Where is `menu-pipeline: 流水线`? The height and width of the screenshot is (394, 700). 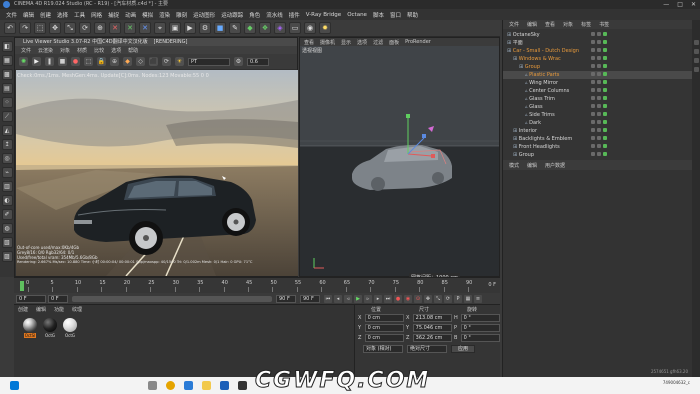 menu-pipeline: 流水线 is located at coordinates (274, 15).